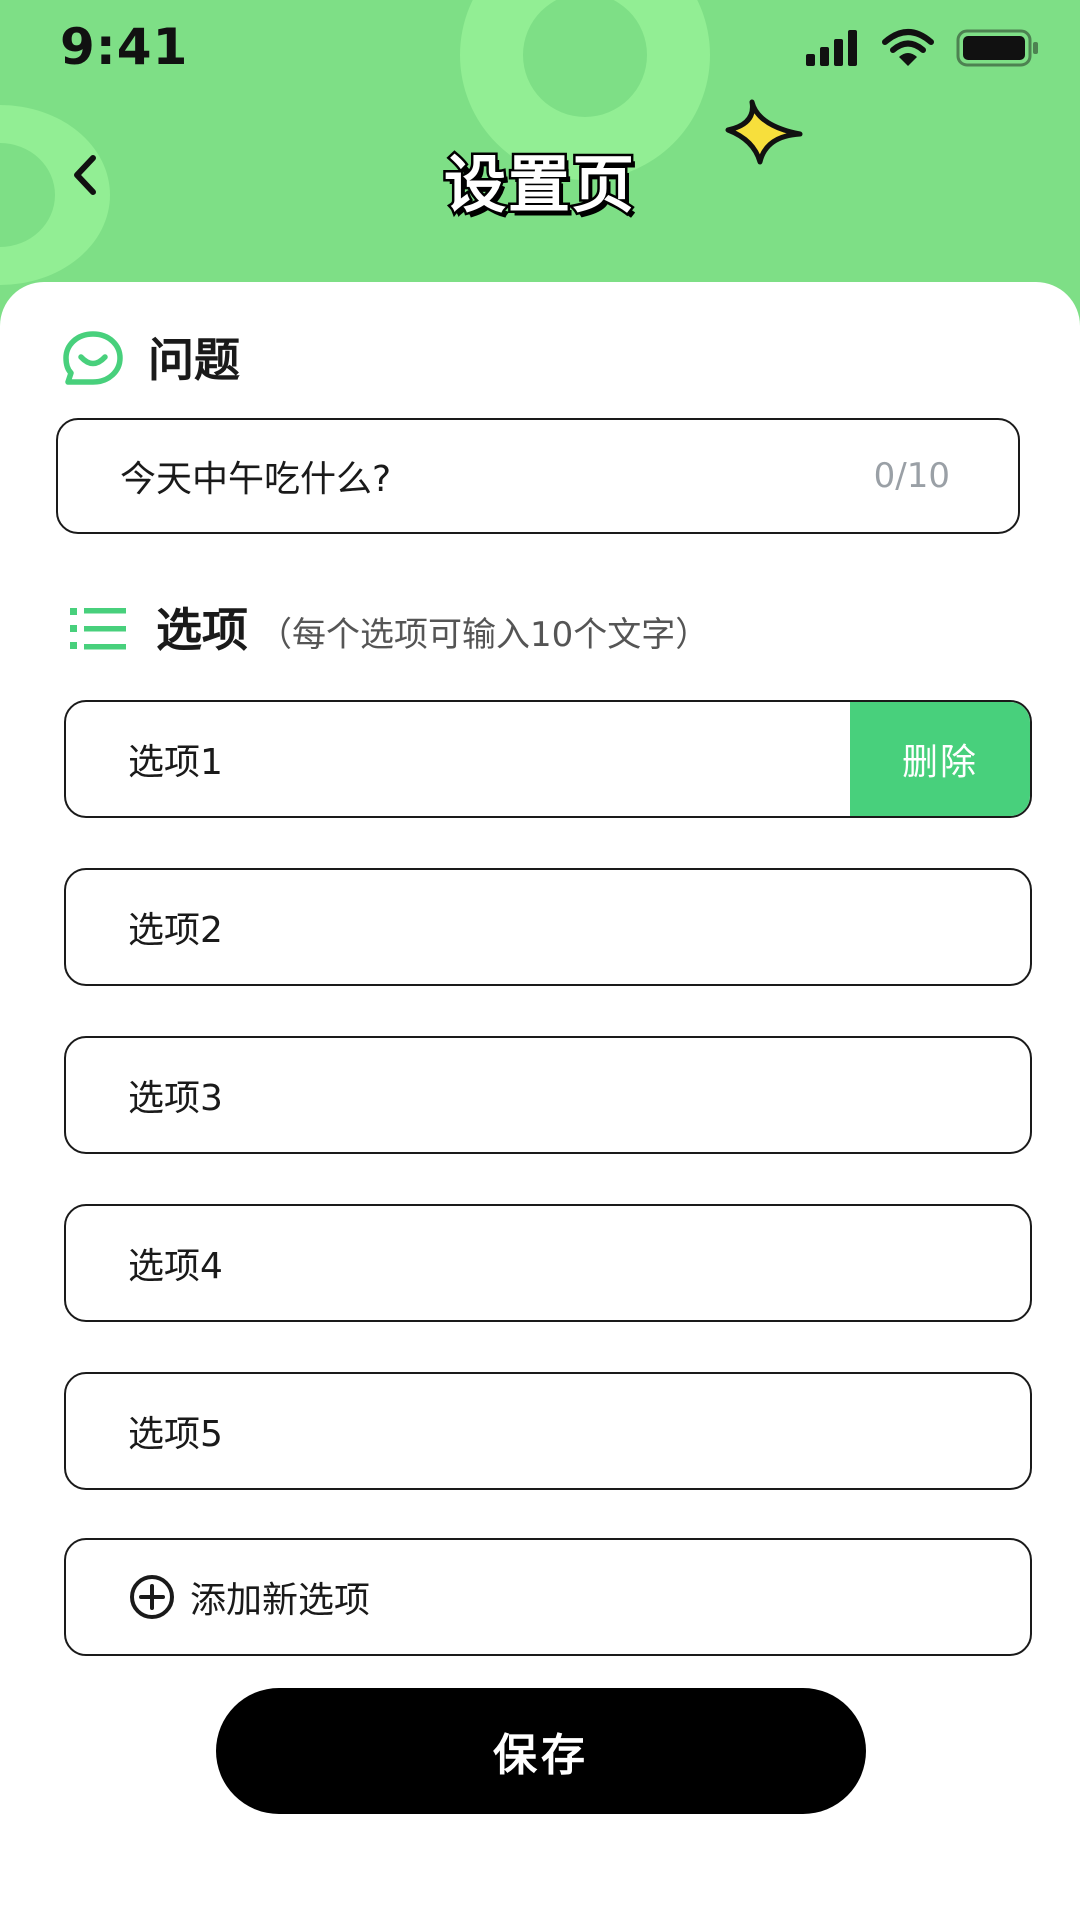 This screenshot has width=1080, height=1920. Describe the element at coordinates (175, 1434) in the screenshot. I see `option-label: 选项5` at that location.